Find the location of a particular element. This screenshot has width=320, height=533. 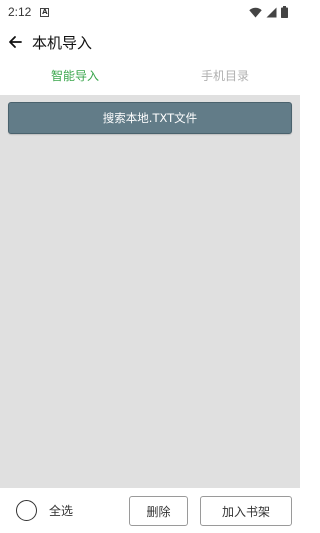

status-bar: 2:12 A is located at coordinates (150, 12).